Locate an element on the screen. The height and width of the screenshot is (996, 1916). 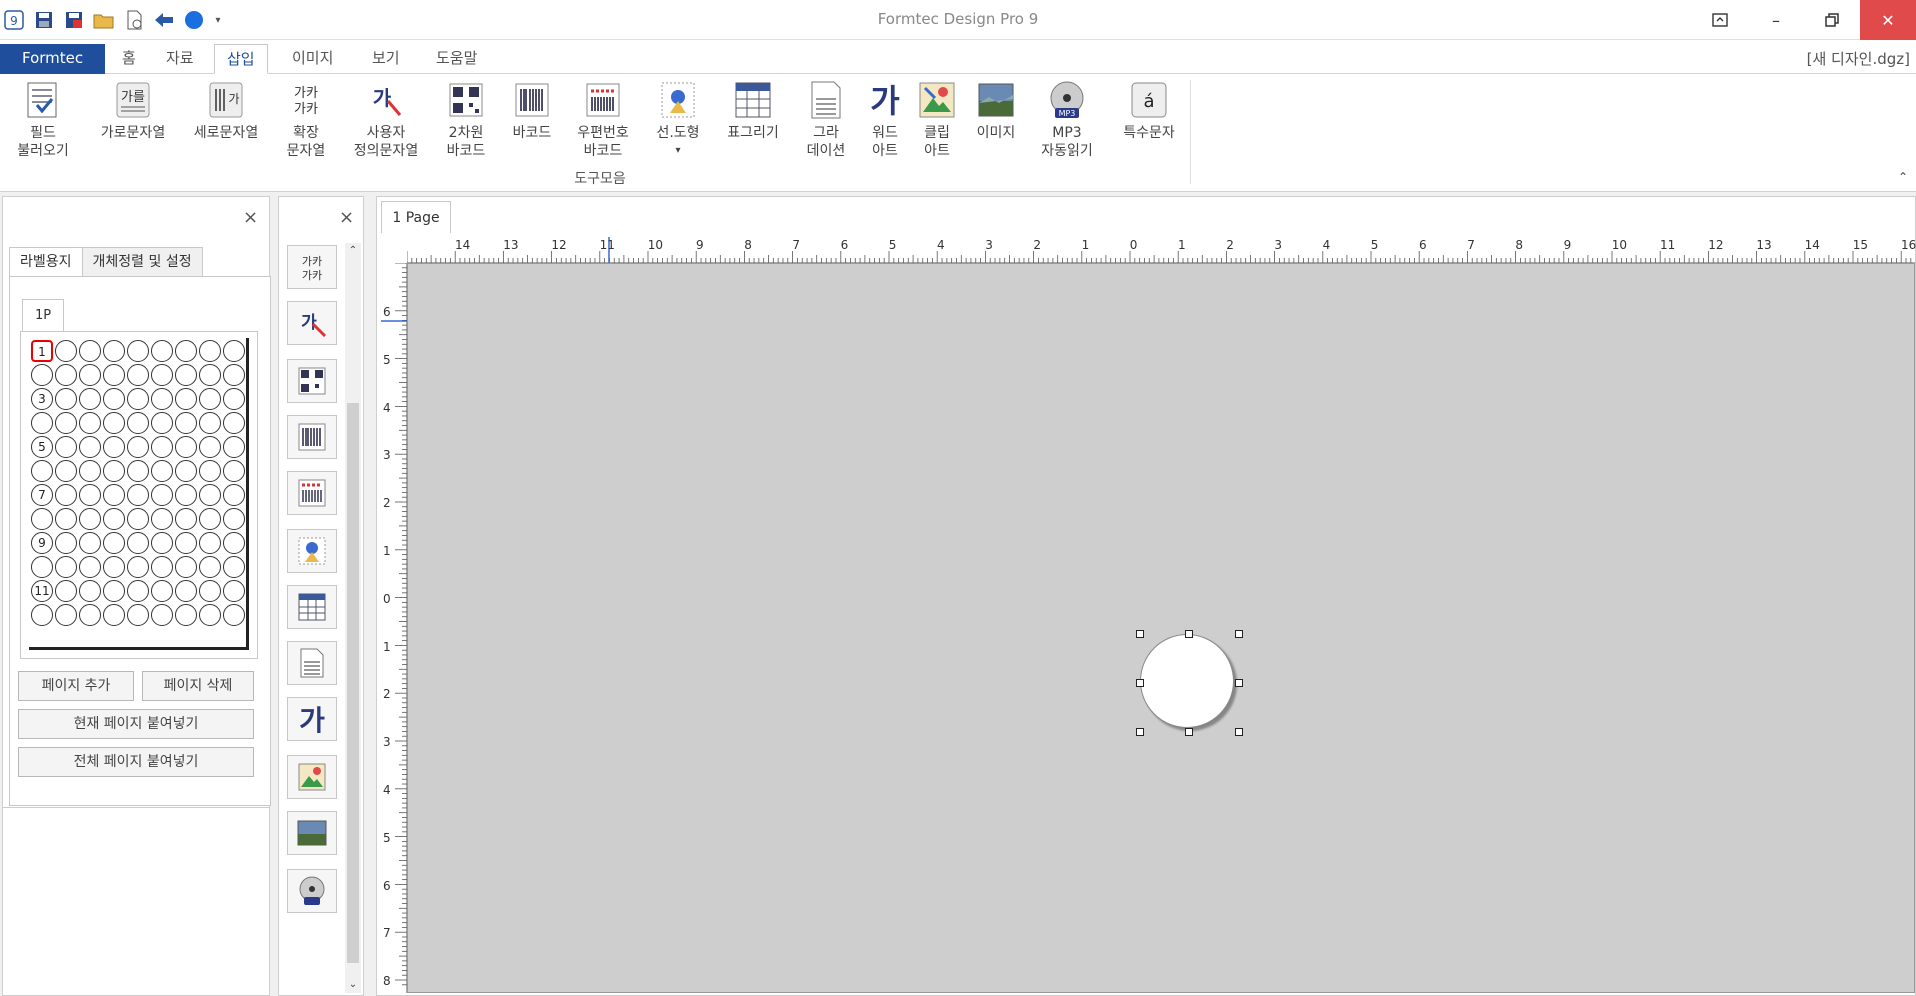
tool-gradation is located at coordinates (312, 663).